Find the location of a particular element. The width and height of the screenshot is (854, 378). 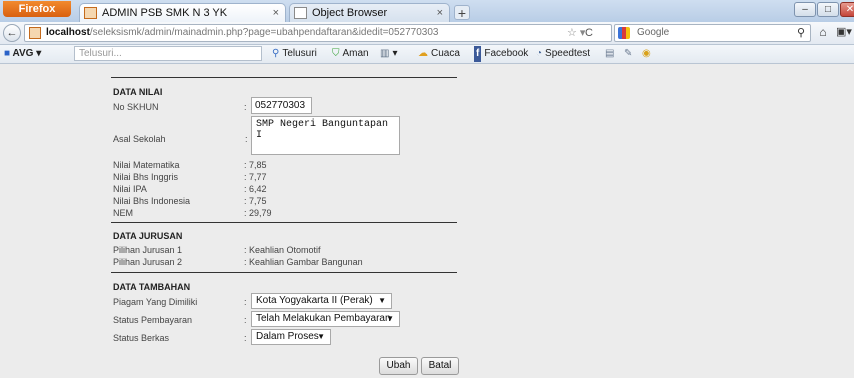

bookmark-star-icon: ☆ ▾ is located at coordinates (576, 33).